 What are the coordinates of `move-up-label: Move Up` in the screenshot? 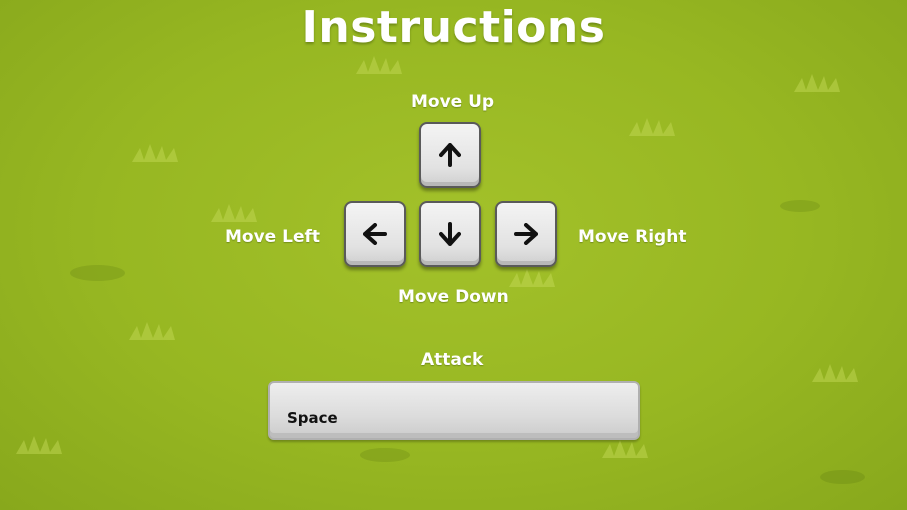 It's located at (453, 102).